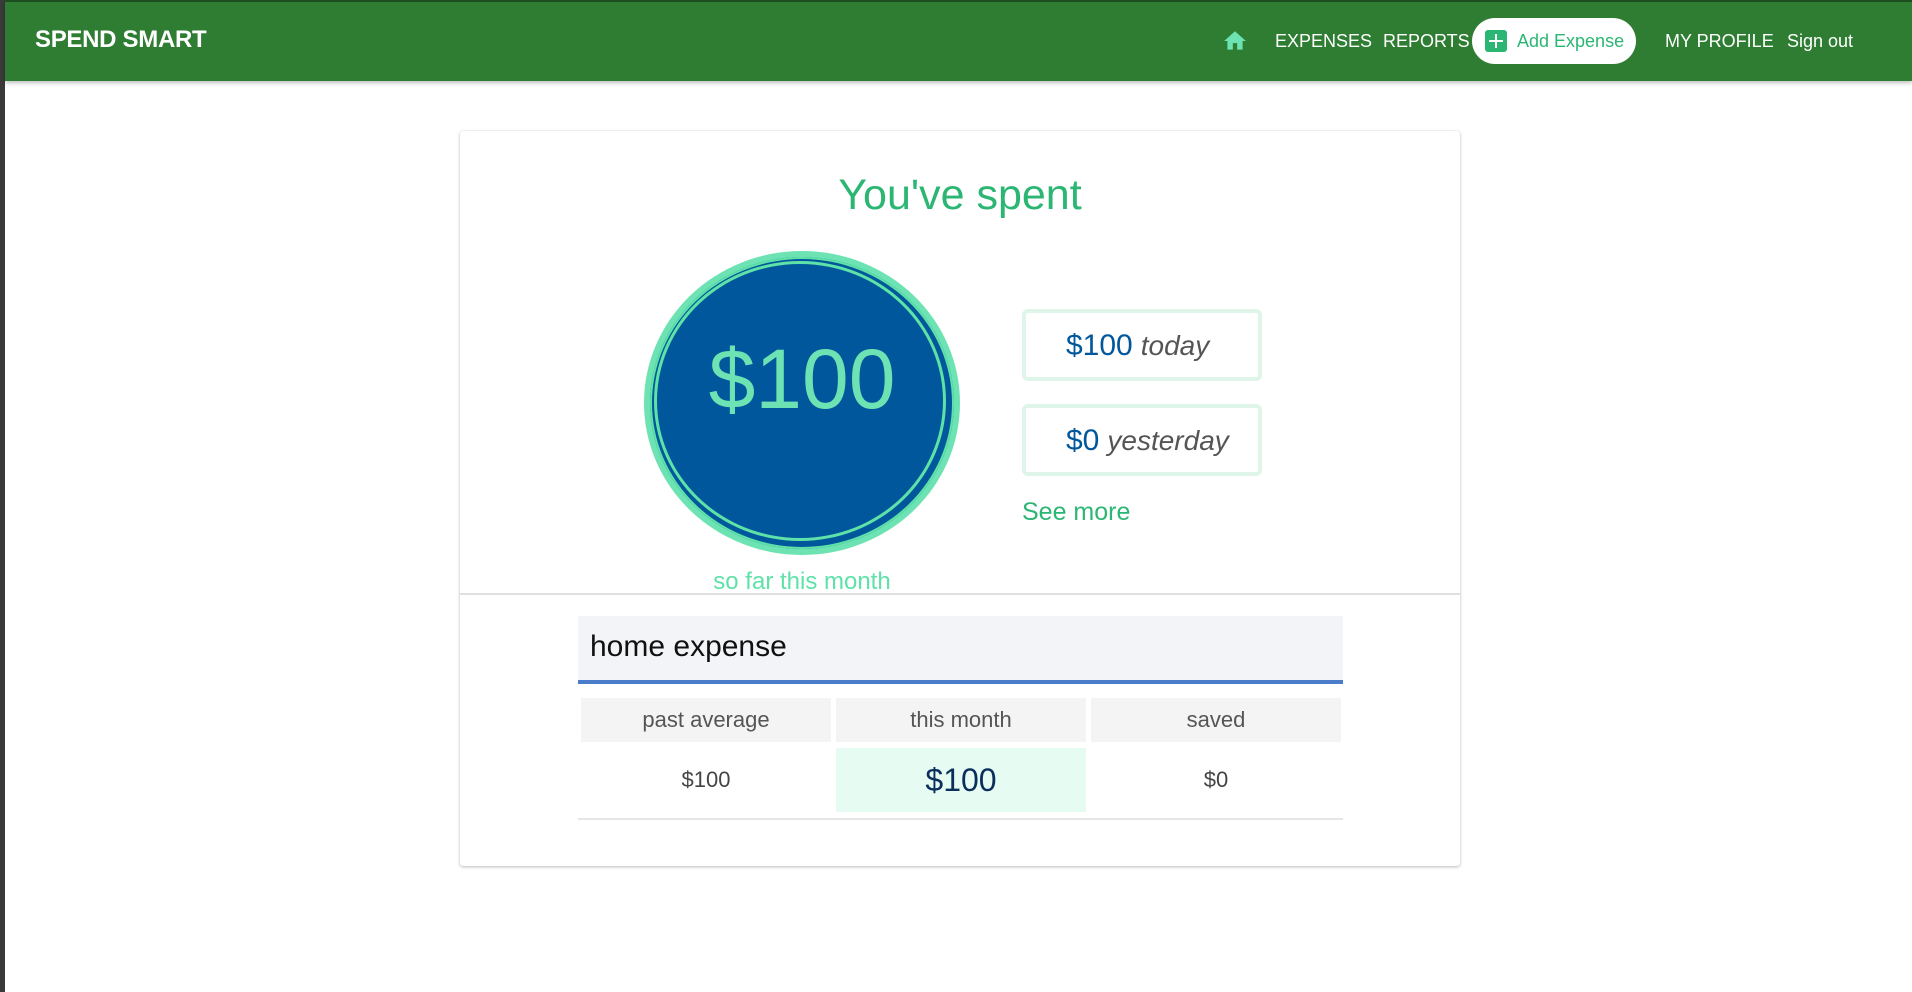  What do you see at coordinates (1175, 345) in the screenshot?
I see `today-label: today` at bounding box center [1175, 345].